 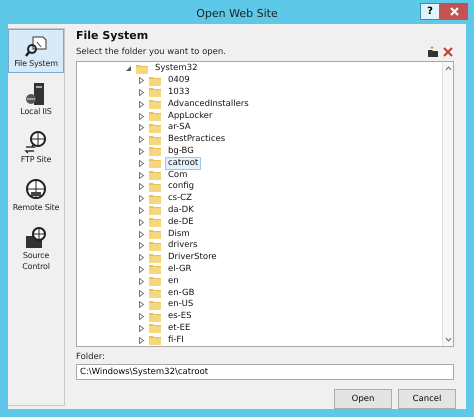 I want to click on section-heading: File System, so click(x=113, y=35).